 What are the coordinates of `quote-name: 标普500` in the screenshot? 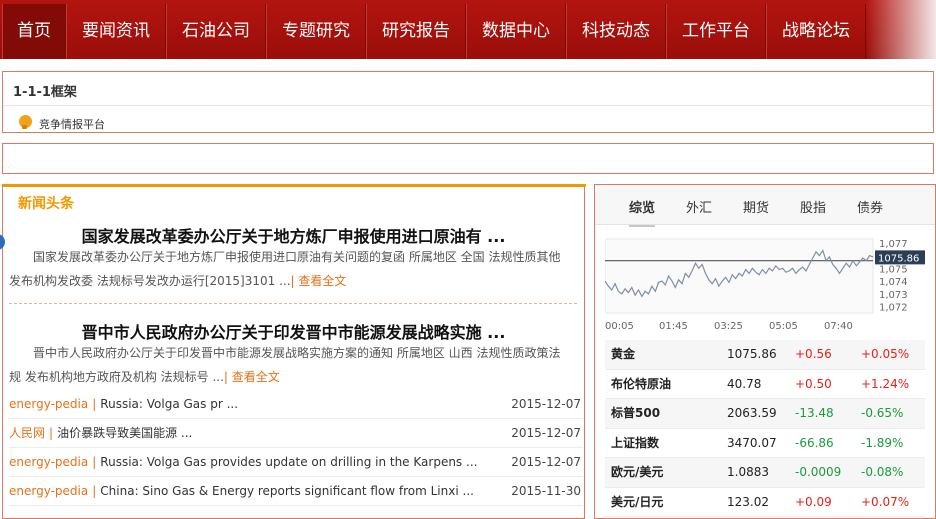 It's located at (636, 413).